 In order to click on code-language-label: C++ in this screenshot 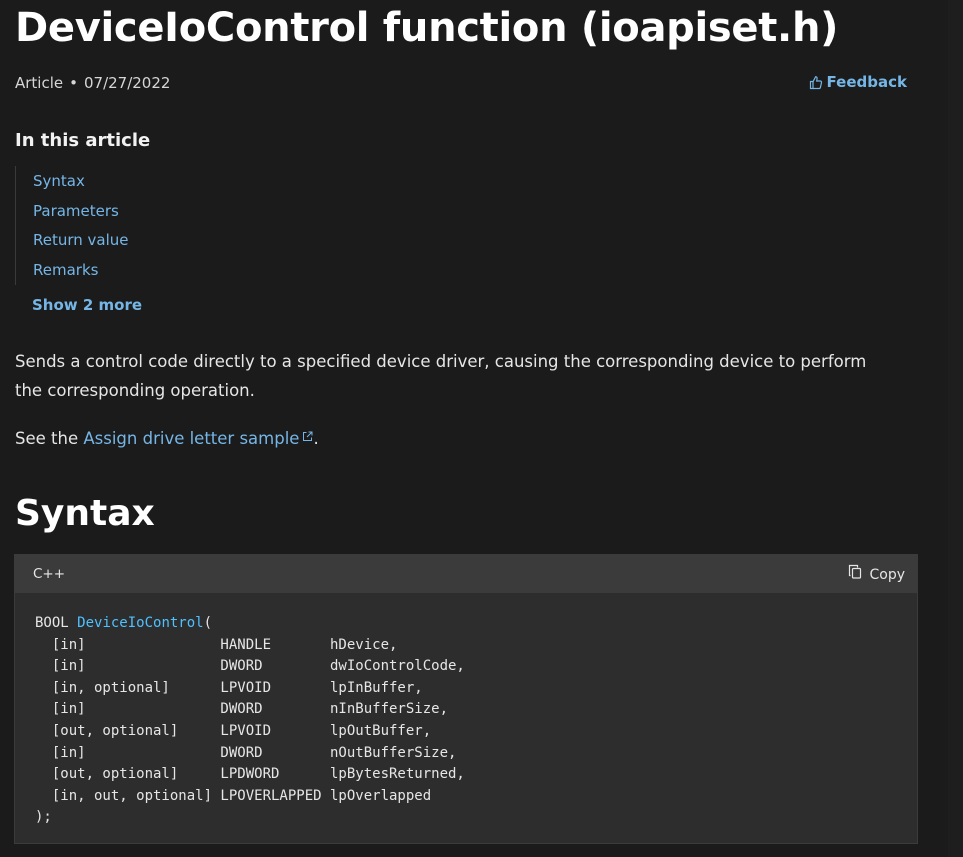, I will do `click(49, 574)`.